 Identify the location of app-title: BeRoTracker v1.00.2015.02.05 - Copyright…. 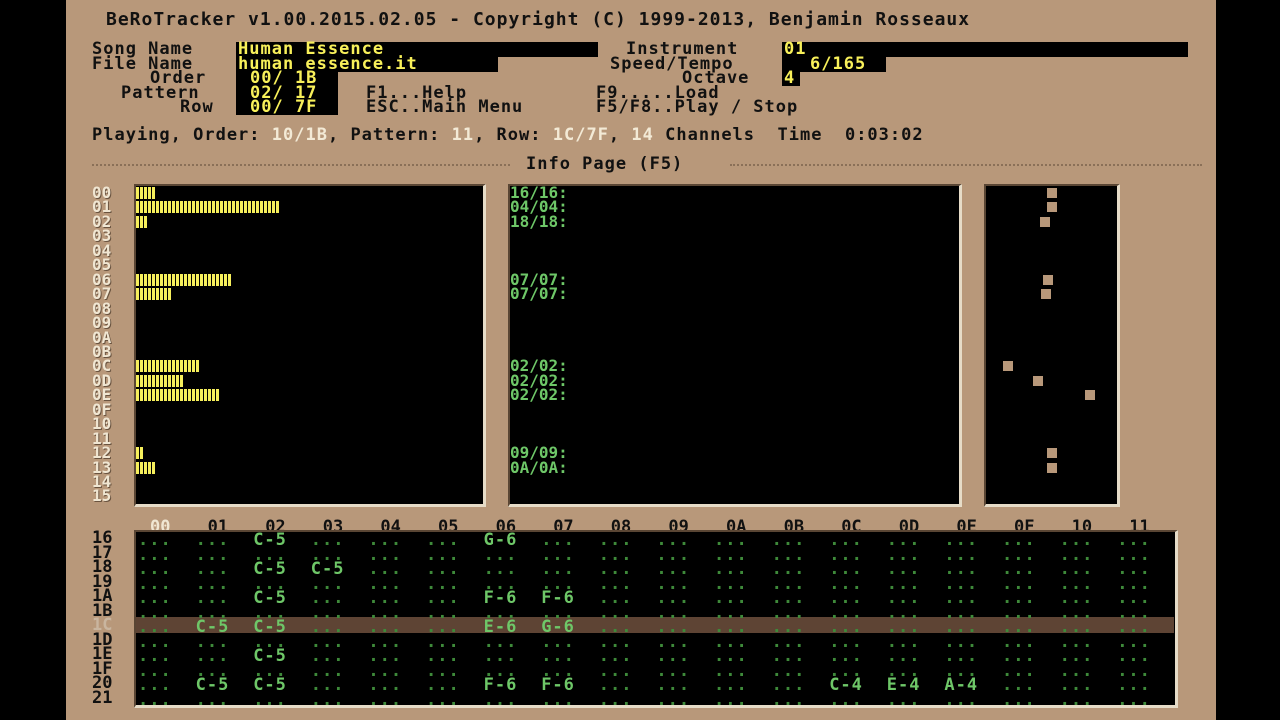
(538, 19).